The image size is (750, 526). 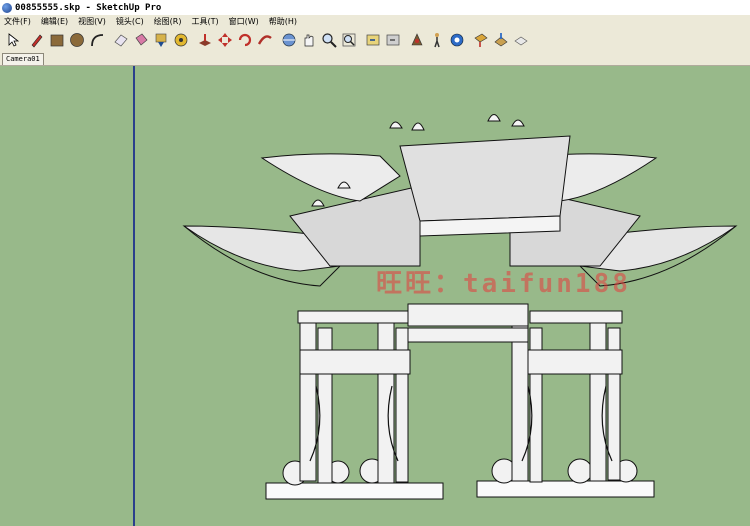 What do you see at coordinates (7, 7) in the screenshot?
I see `sketchup-logo-icon` at bounding box center [7, 7].